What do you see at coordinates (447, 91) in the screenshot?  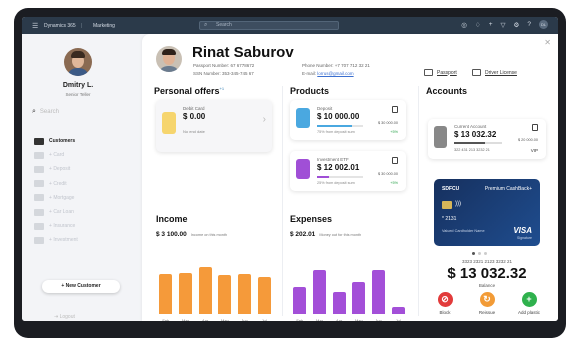 I see `accounts-title: Accounts` at bounding box center [447, 91].